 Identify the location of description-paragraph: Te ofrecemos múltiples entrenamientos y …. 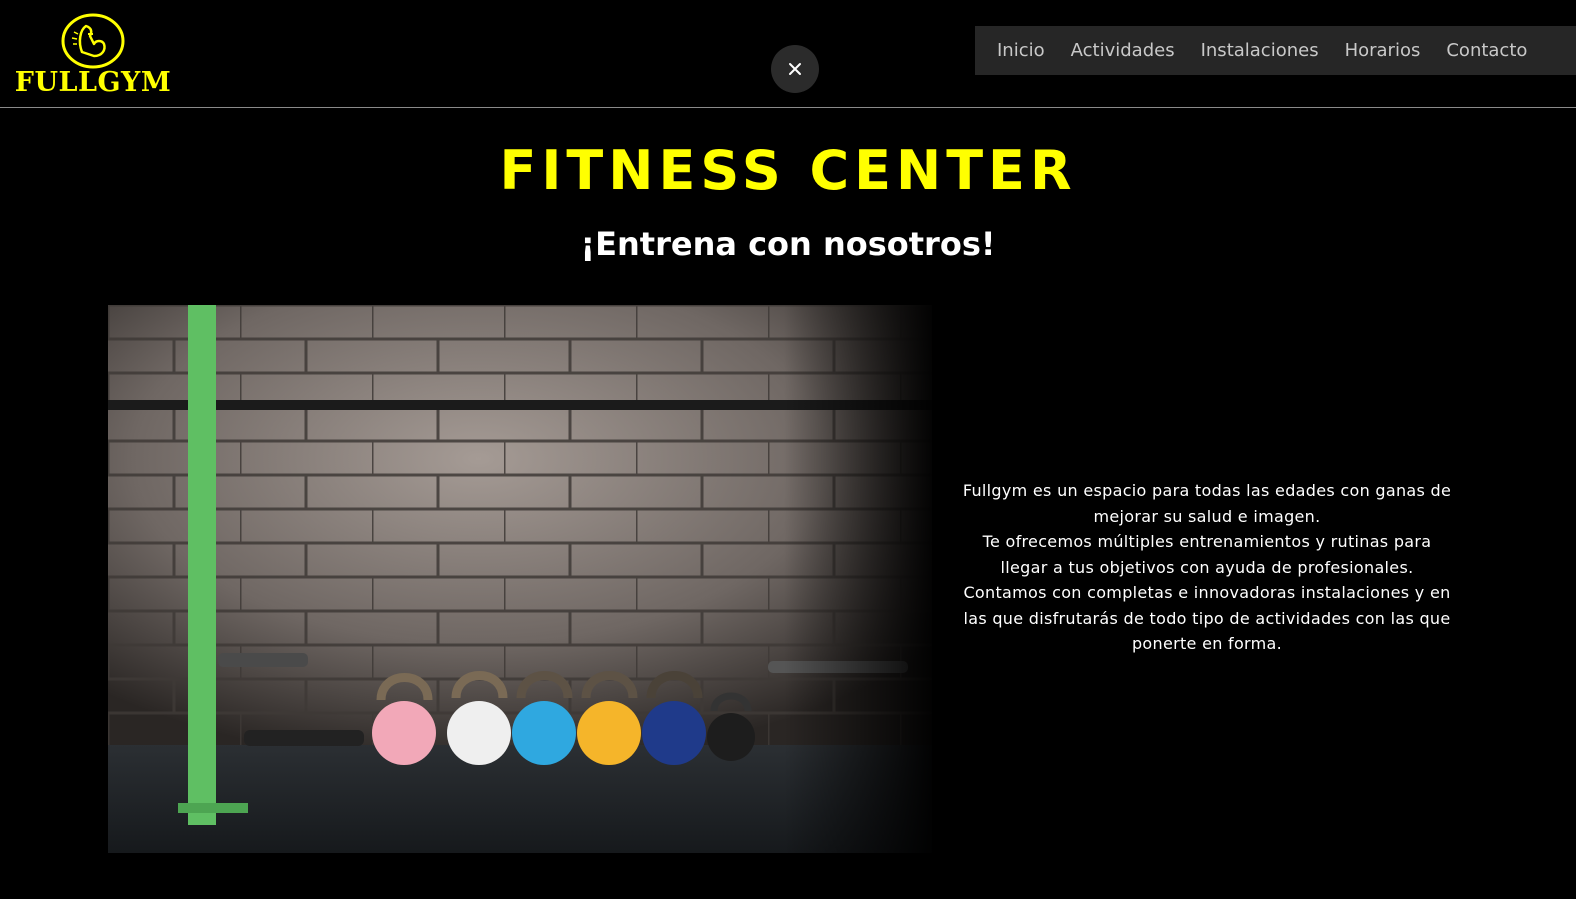
(1207, 554).